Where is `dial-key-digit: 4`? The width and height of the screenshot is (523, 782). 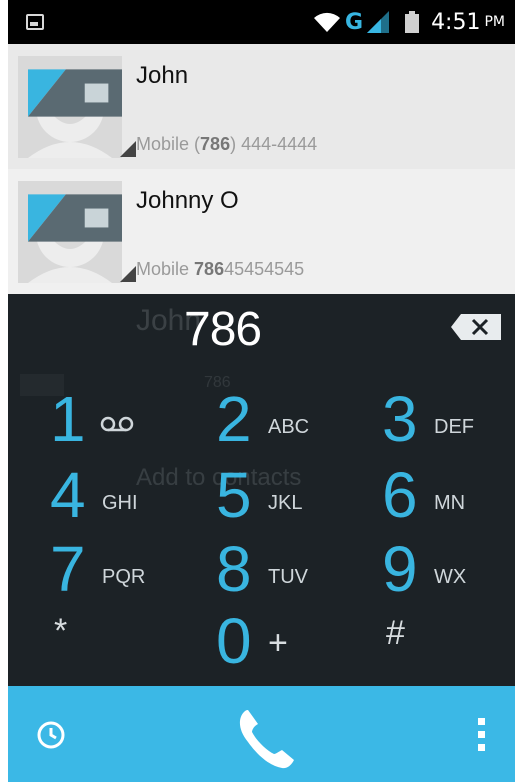
dial-key-digit: 4 is located at coordinates (68, 495).